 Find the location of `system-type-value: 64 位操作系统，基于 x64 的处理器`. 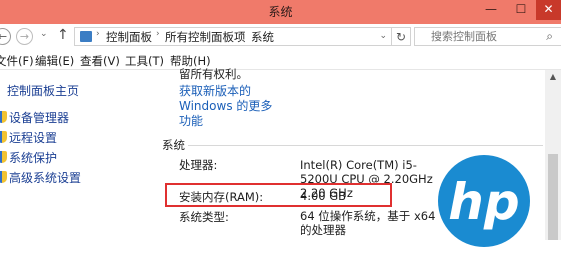

system-type-value: 64 位操作系统，基于 x64 的处理器 is located at coordinates (368, 223).